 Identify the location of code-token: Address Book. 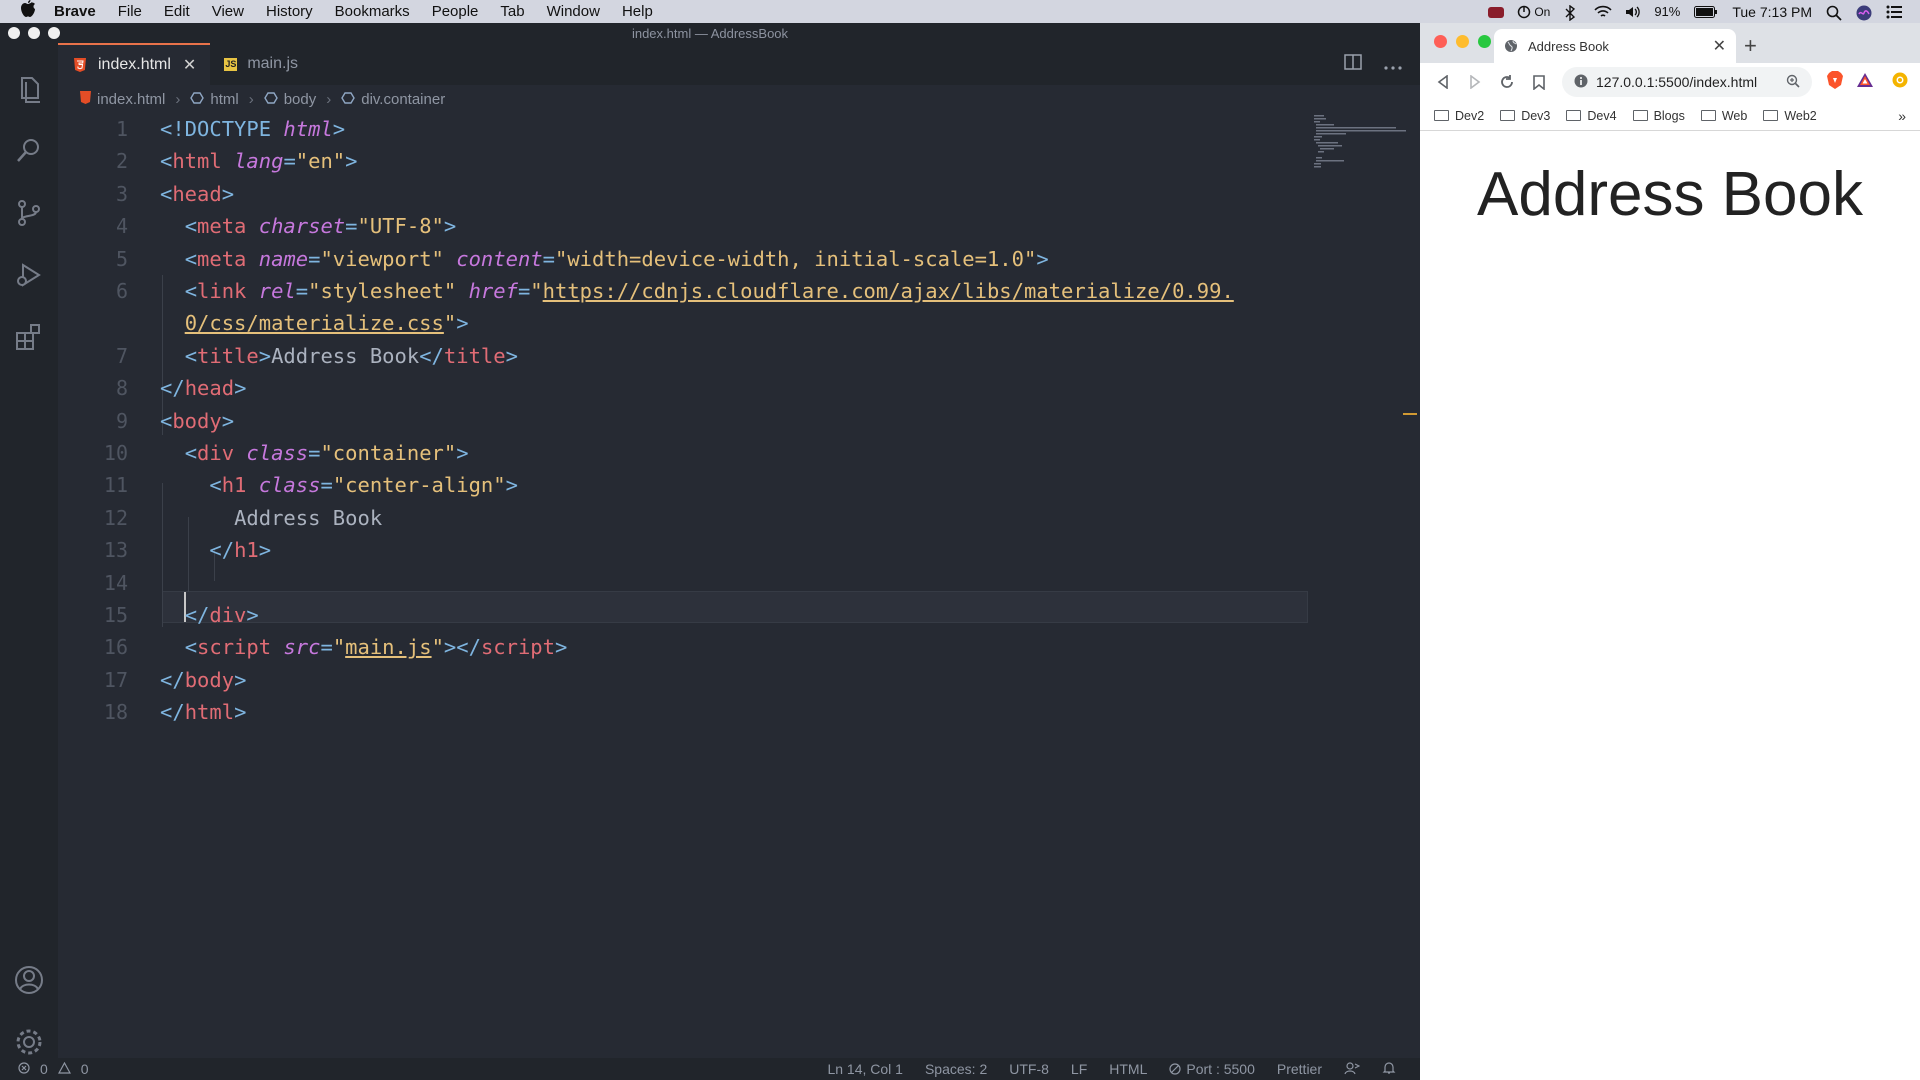
(345, 355).